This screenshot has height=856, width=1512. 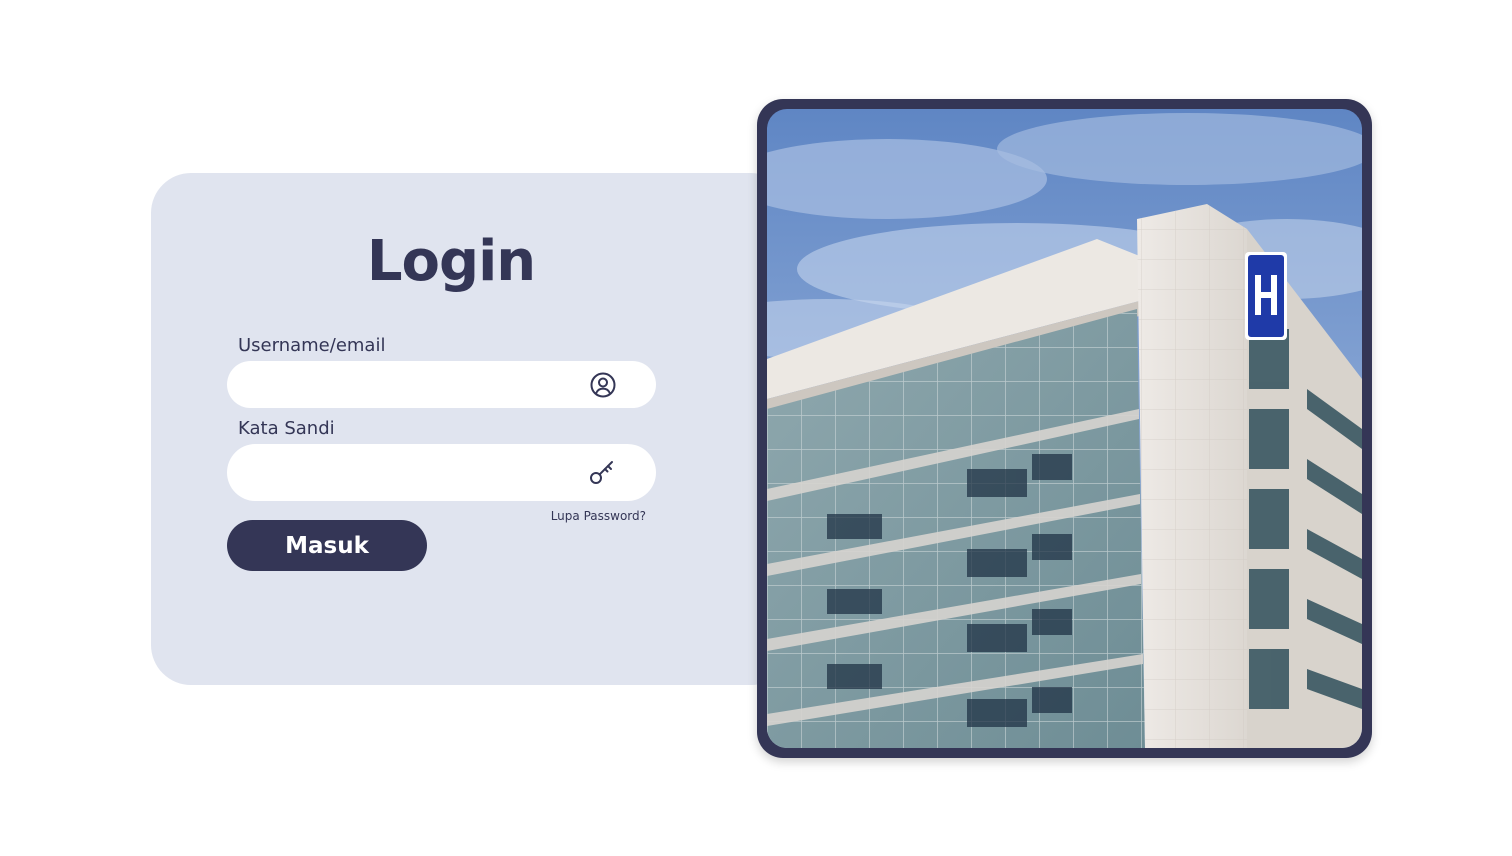 What do you see at coordinates (601, 472) in the screenshot?
I see `key-icon` at bounding box center [601, 472].